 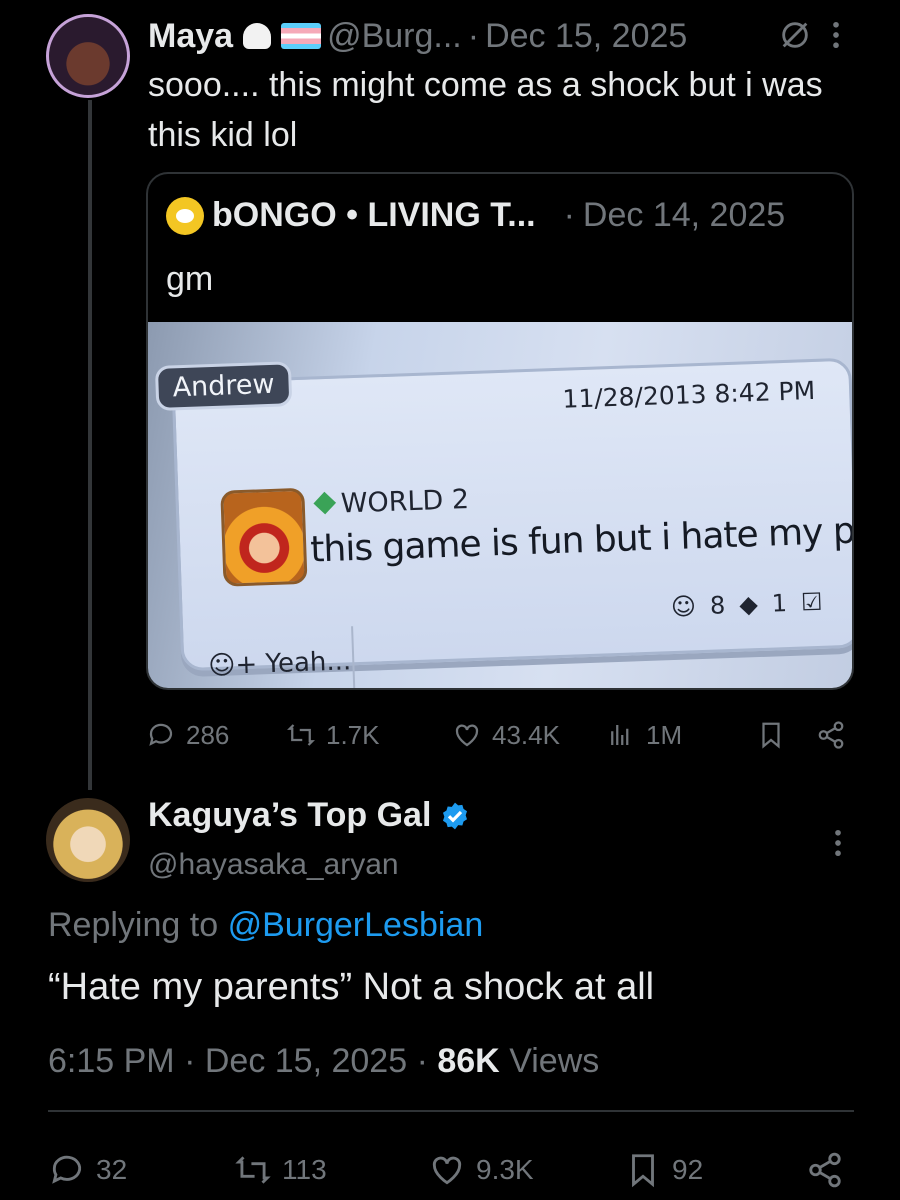 I want to click on reply-date: Dec 15, 2025, so click(x=306, y=1061).